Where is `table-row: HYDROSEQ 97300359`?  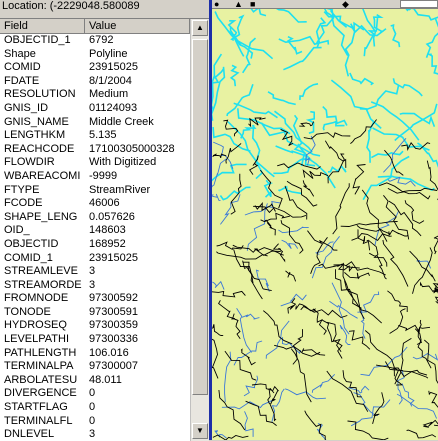
table-row: HYDROSEQ 97300359 is located at coordinates (95, 326).